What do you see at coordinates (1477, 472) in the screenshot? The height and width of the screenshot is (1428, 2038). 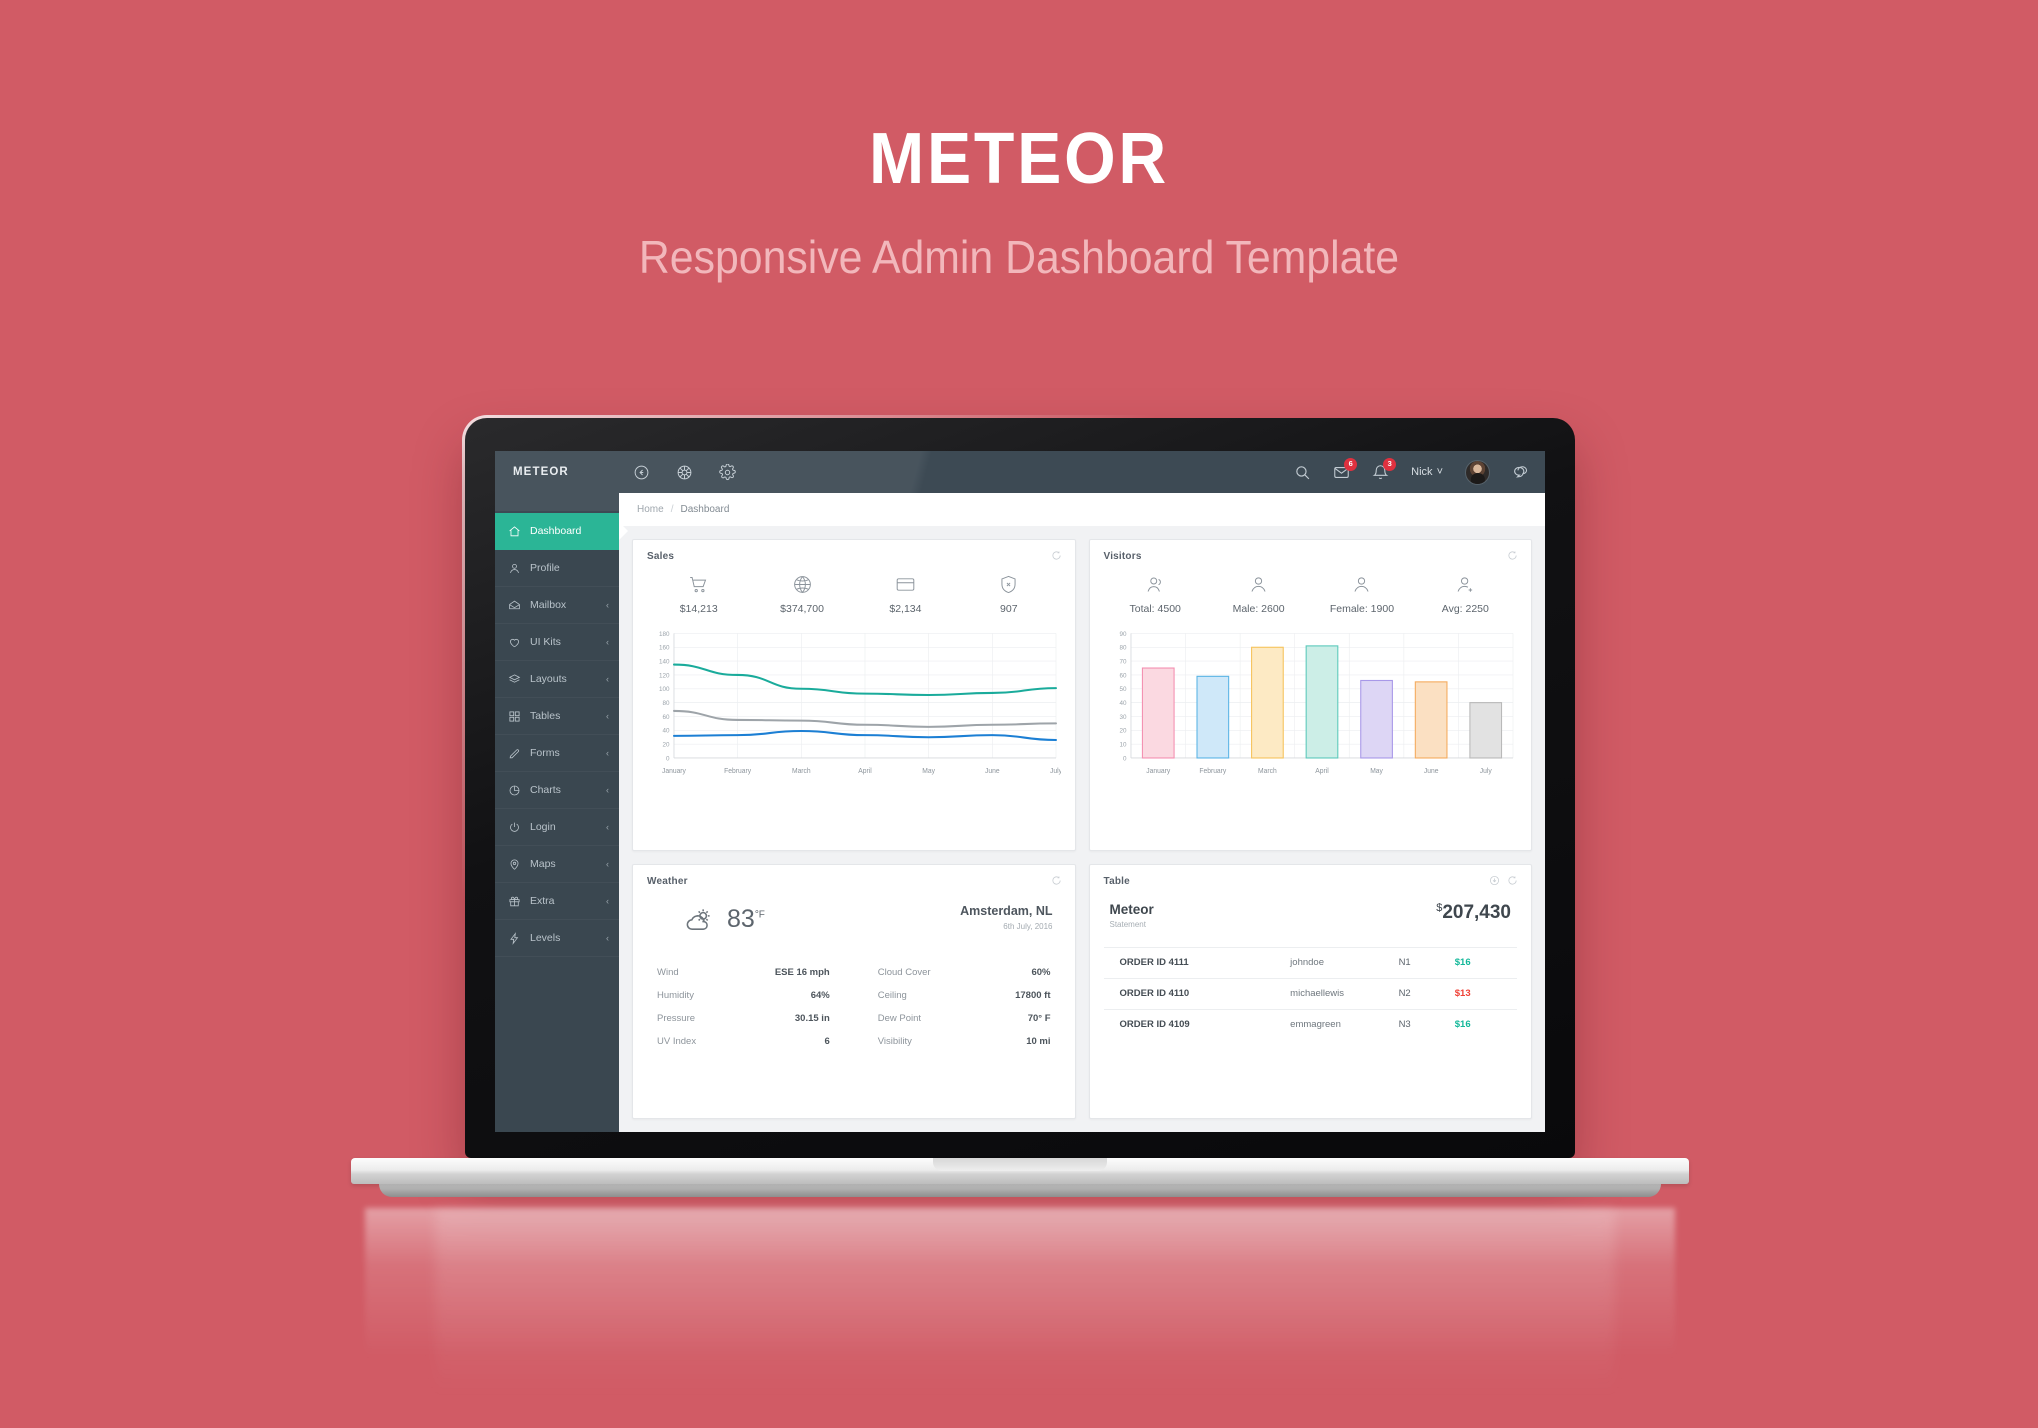 I see `avatar` at bounding box center [1477, 472].